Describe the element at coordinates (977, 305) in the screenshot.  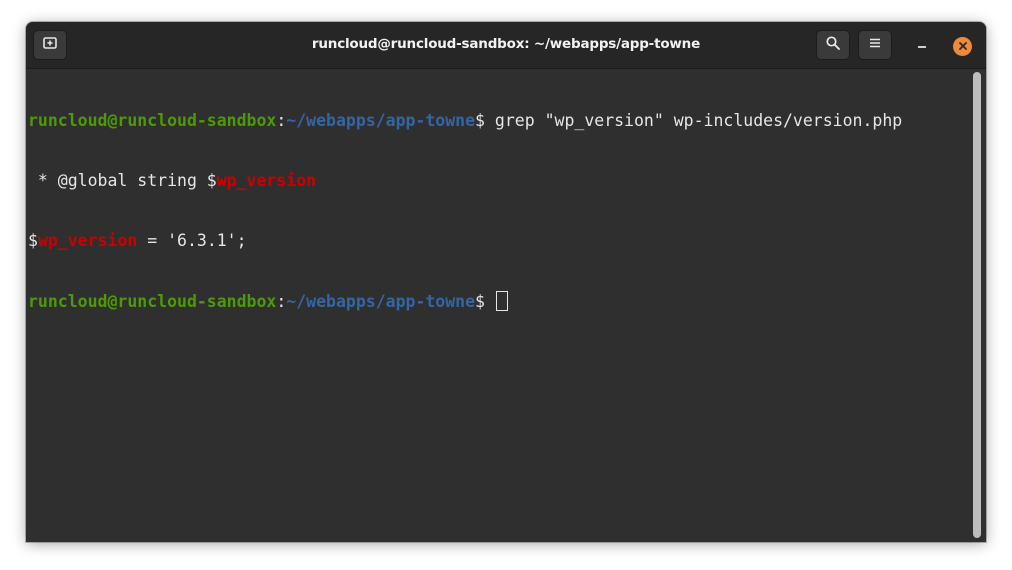
I see `scrollbar` at that location.